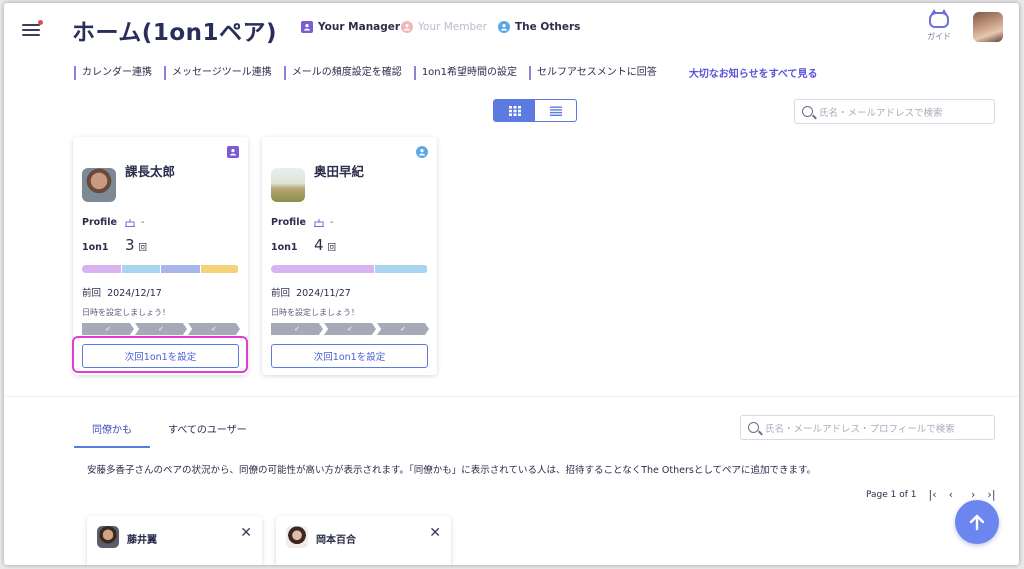  Describe the element at coordinates (160, 354) in the screenshot. I see `highlight-annotation` at that location.